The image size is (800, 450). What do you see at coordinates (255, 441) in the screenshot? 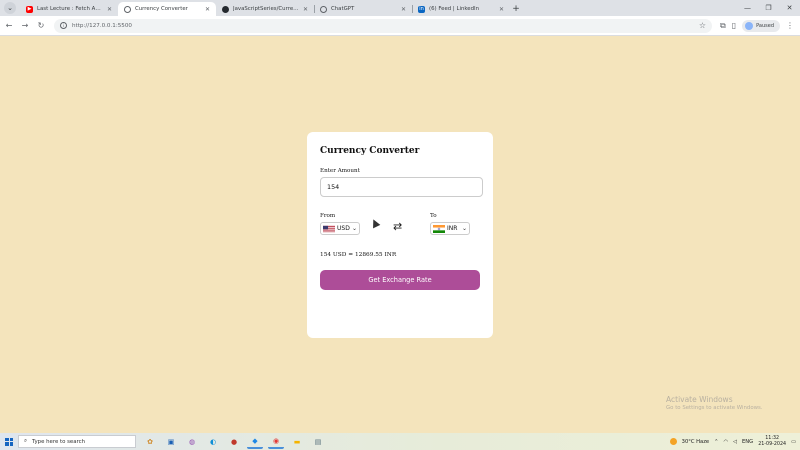
I see `vscode-icon: ◆` at bounding box center [255, 441].